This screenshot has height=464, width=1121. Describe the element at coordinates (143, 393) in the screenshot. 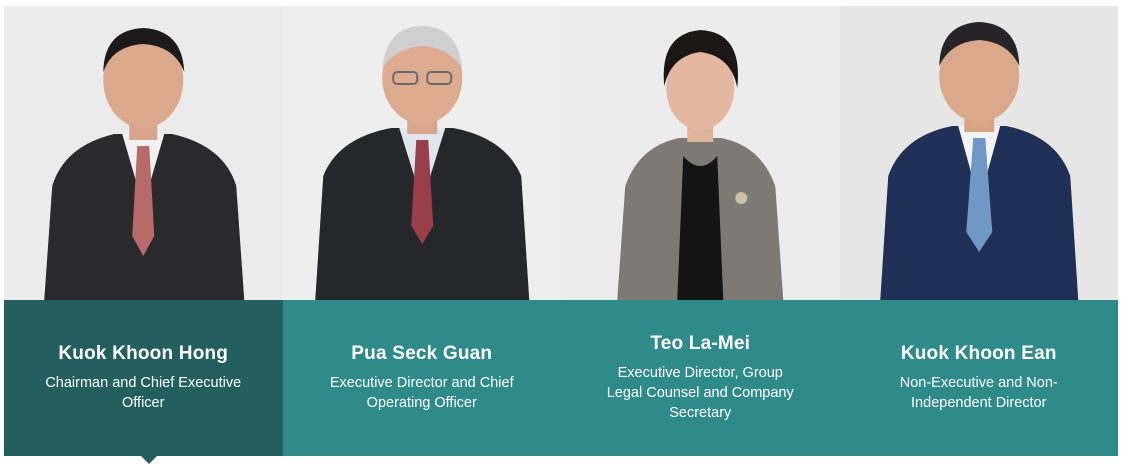

I see `director-role: Chairman and Chief Executive Officer` at that location.